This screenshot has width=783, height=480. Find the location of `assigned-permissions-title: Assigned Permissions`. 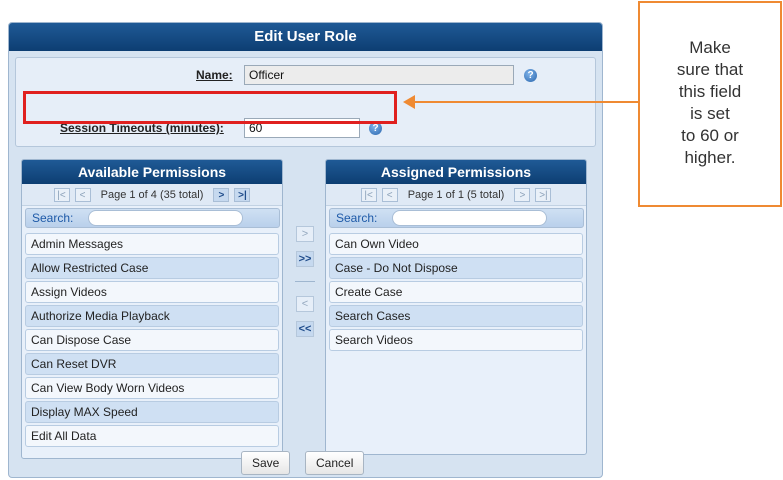

assigned-permissions-title: Assigned Permissions is located at coordinates (456, 172).